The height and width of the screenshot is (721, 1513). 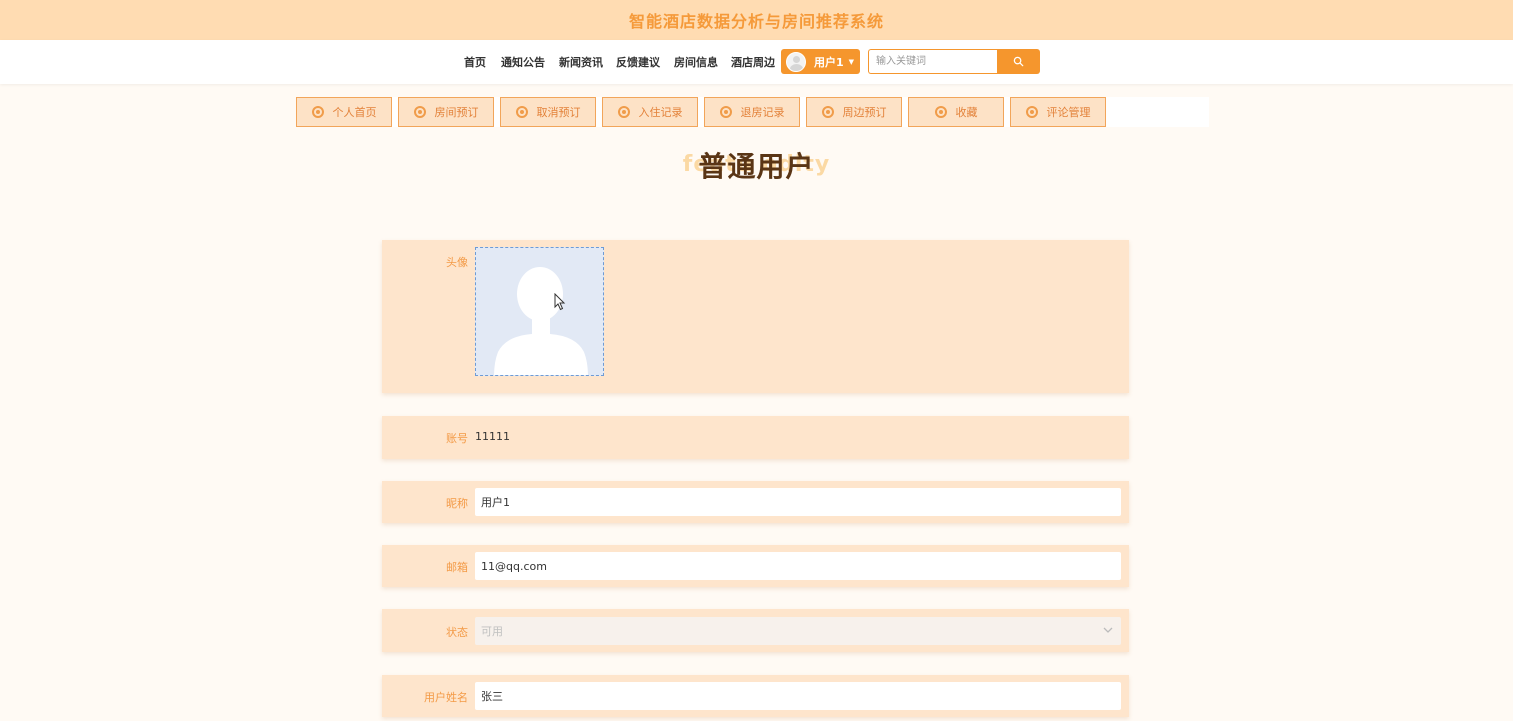 I want to click on mouse-cursor-icon, so click(x=560, y=302).